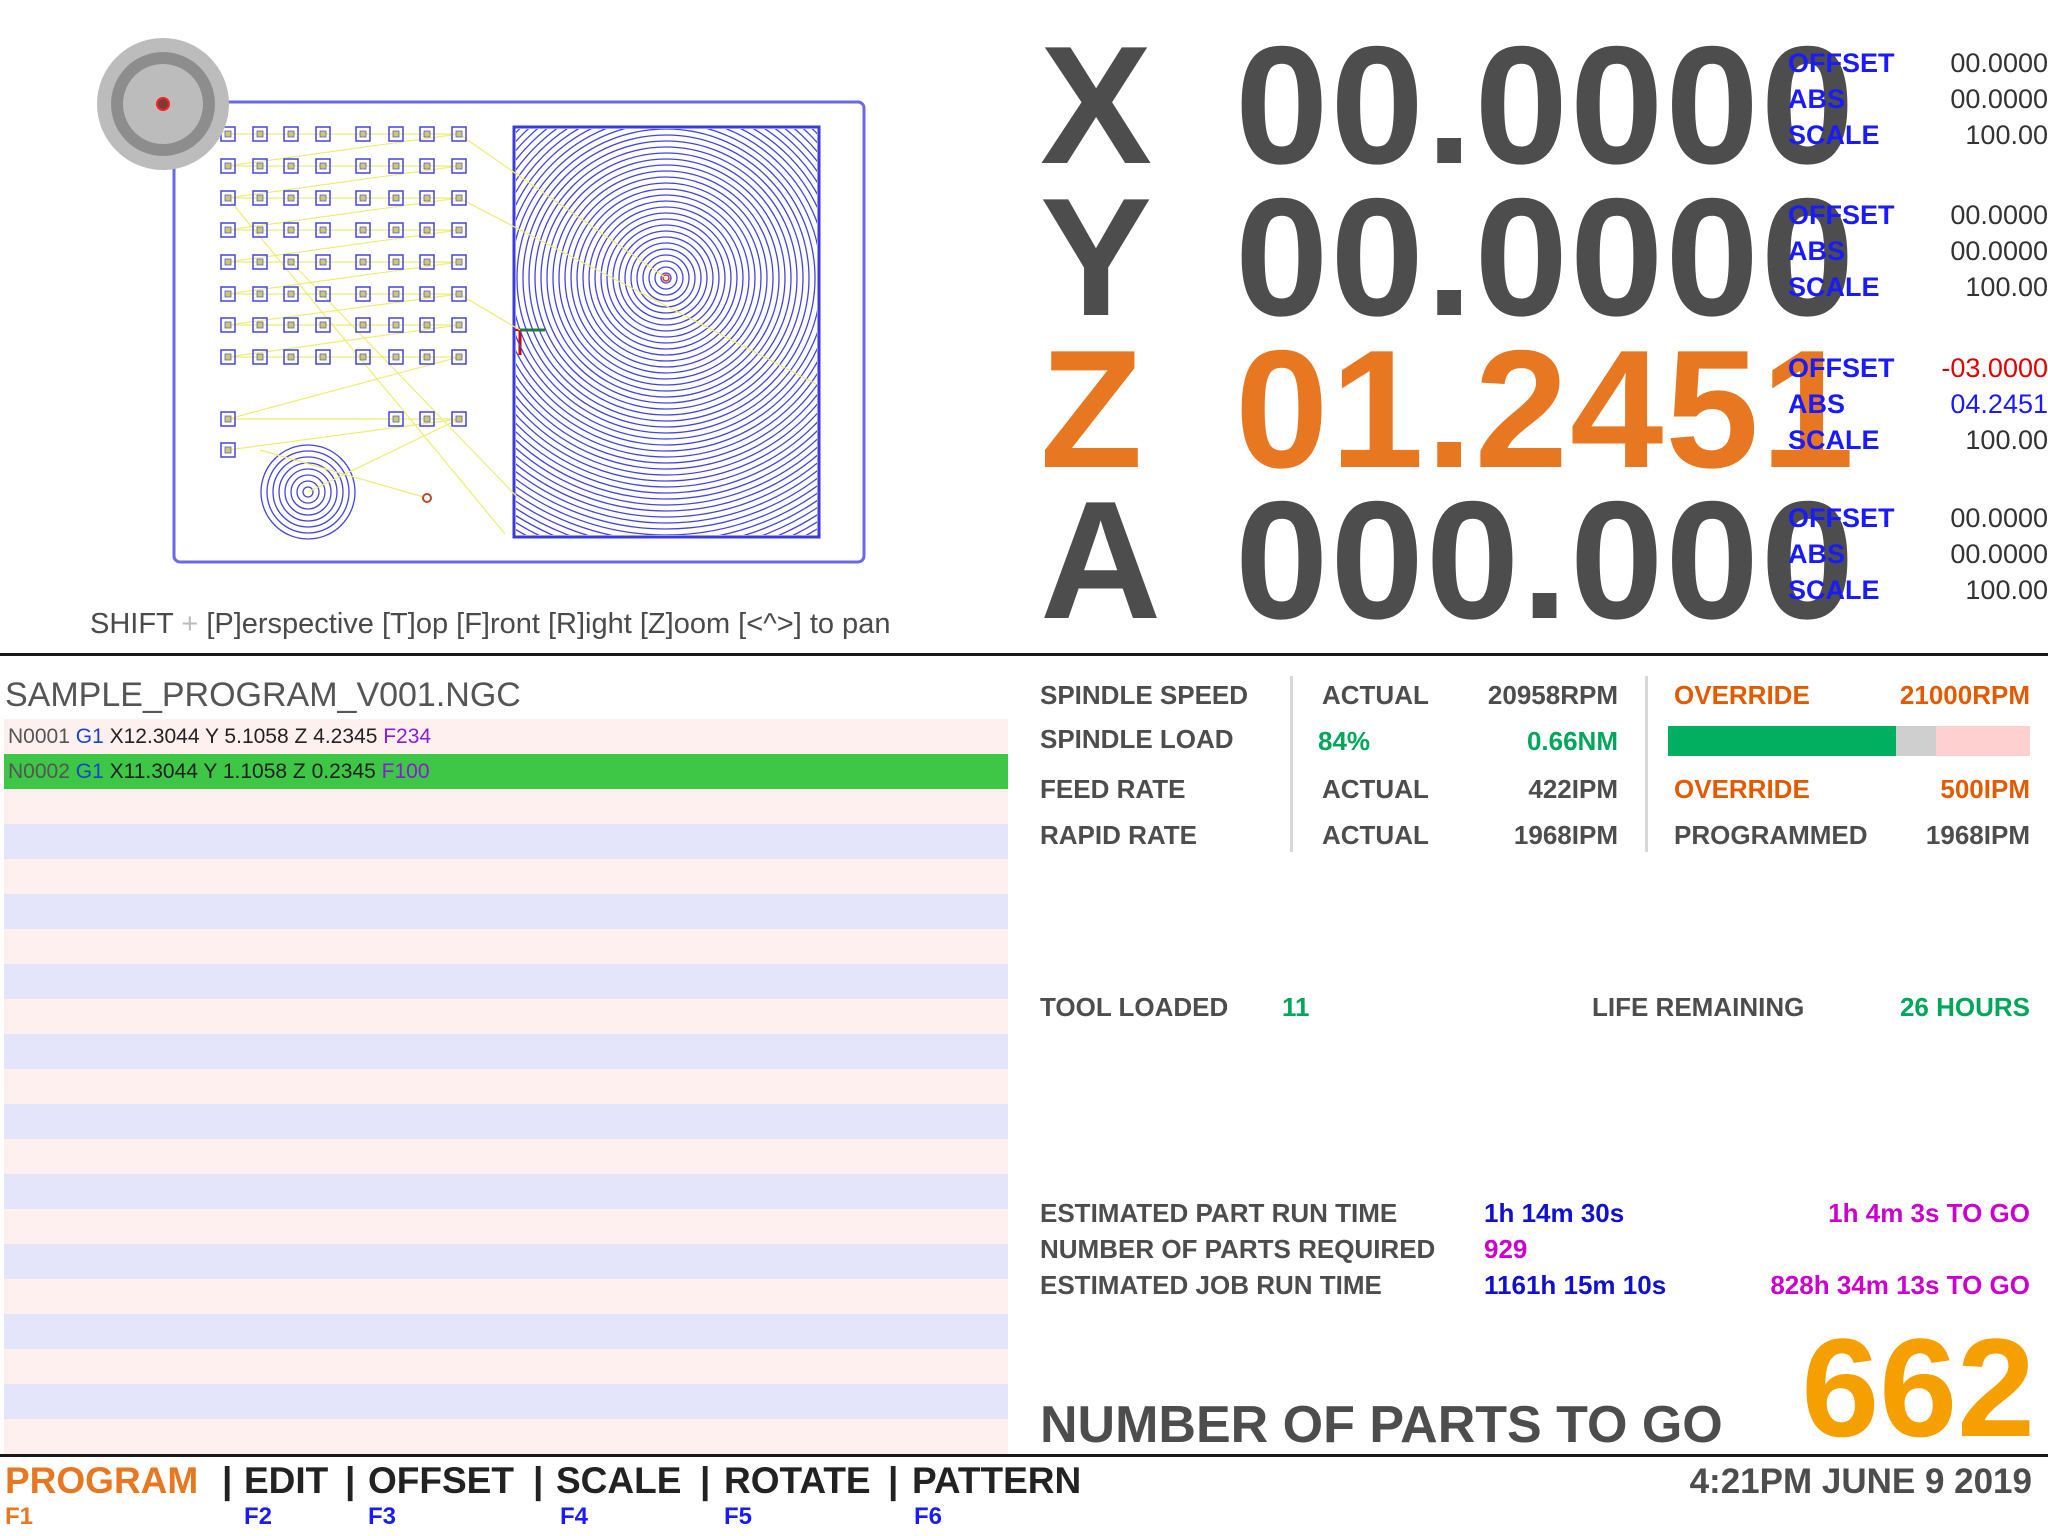  What do you see at coordinates (1381, 1425) in the screenshot?
I see `parts-to-go-label: NUMBER OF PARTS TO GO` at bounding box center [1381, 1425].